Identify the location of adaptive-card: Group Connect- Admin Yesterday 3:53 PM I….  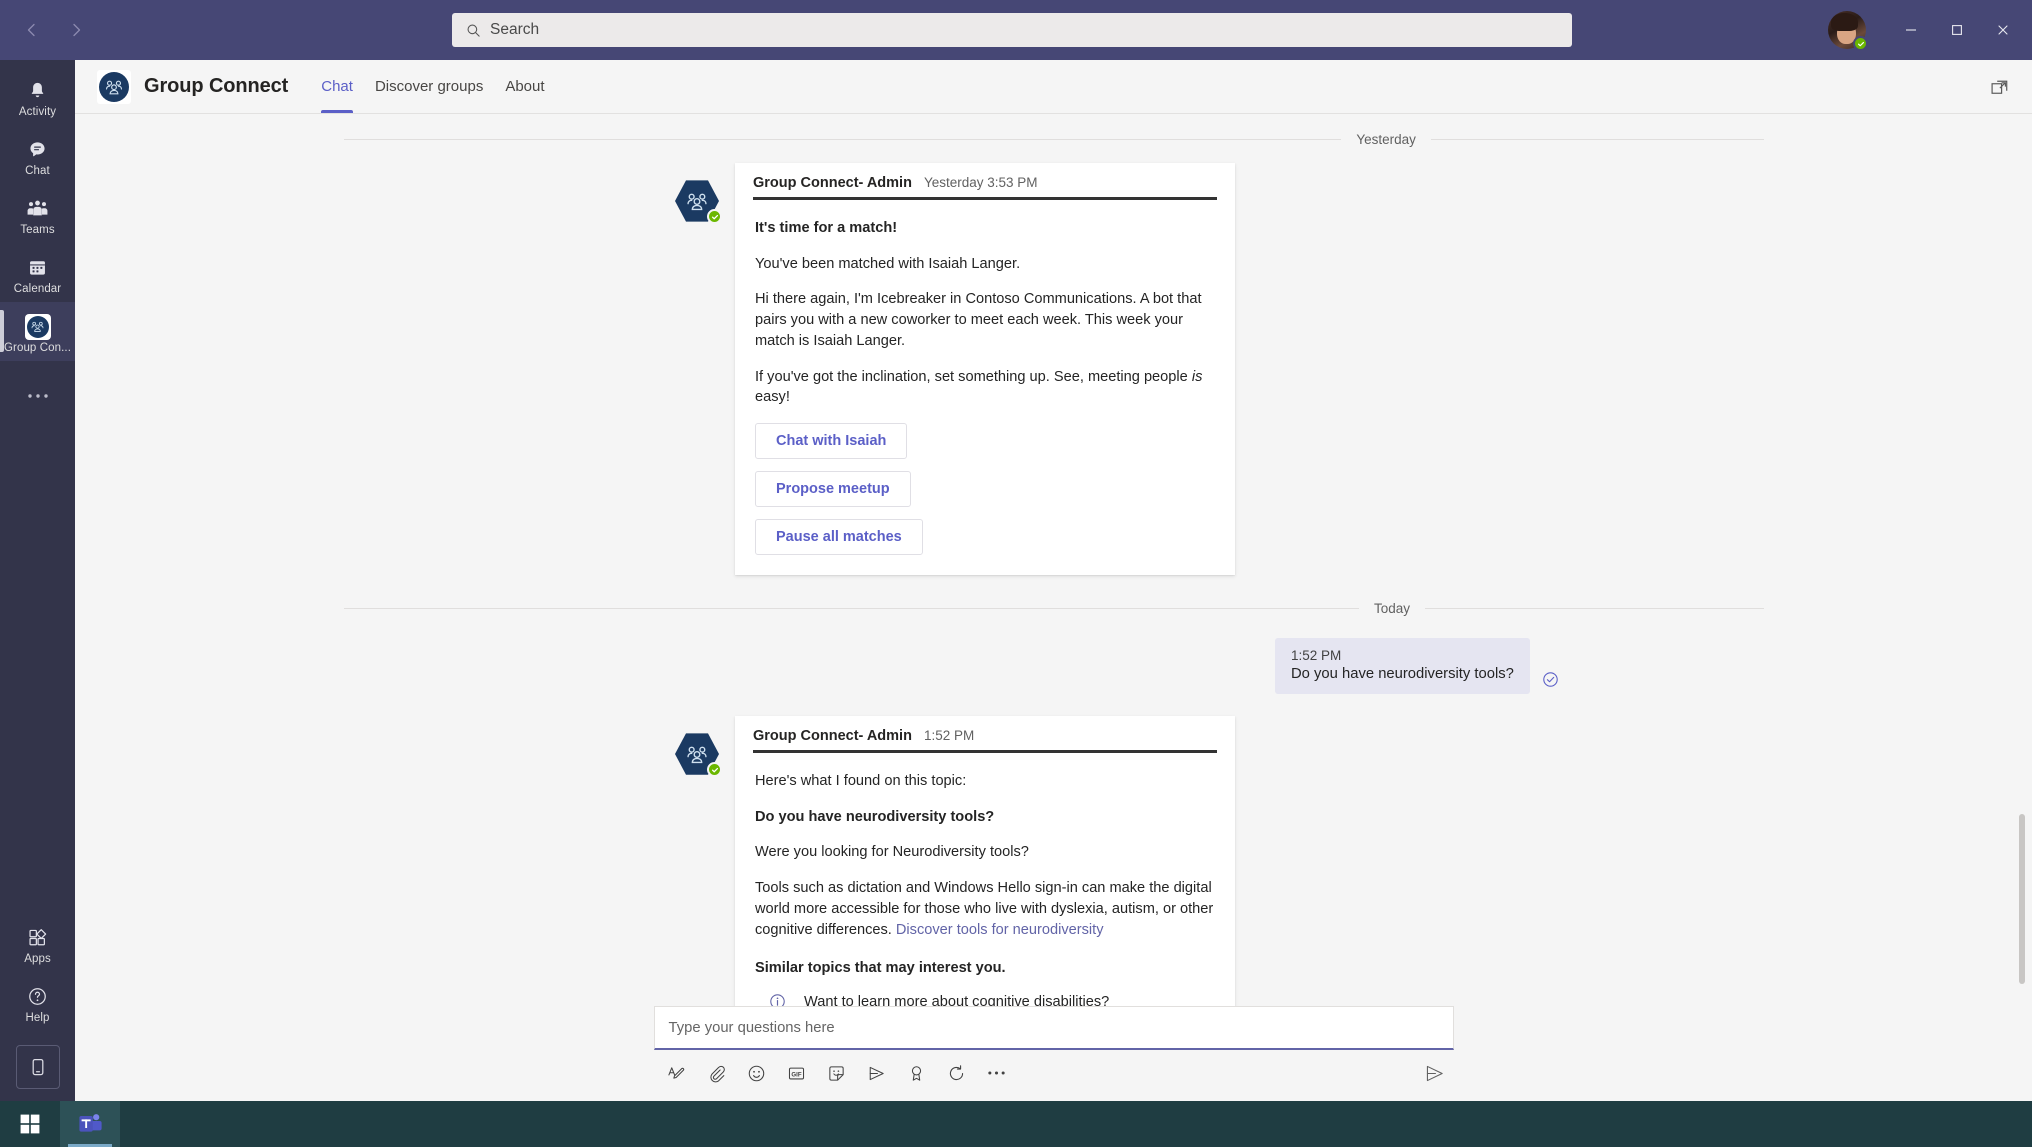
(985, 369).